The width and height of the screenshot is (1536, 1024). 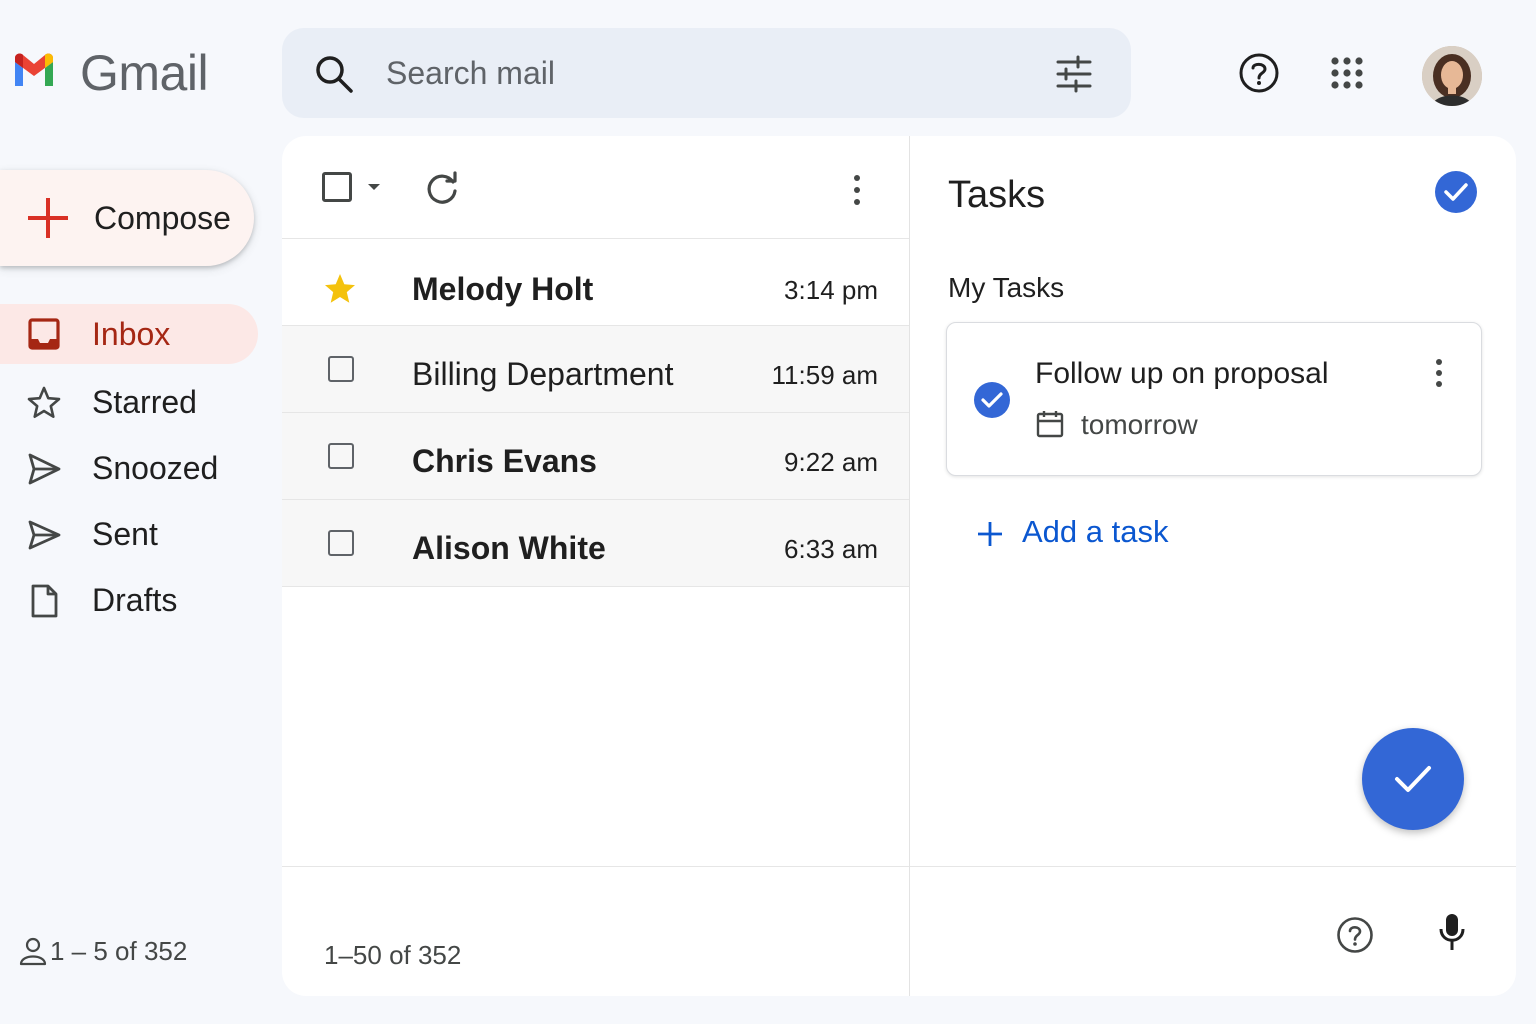 I want to click on table-row: Melody Holt 3:14 pm, so click(x=596, y=282).